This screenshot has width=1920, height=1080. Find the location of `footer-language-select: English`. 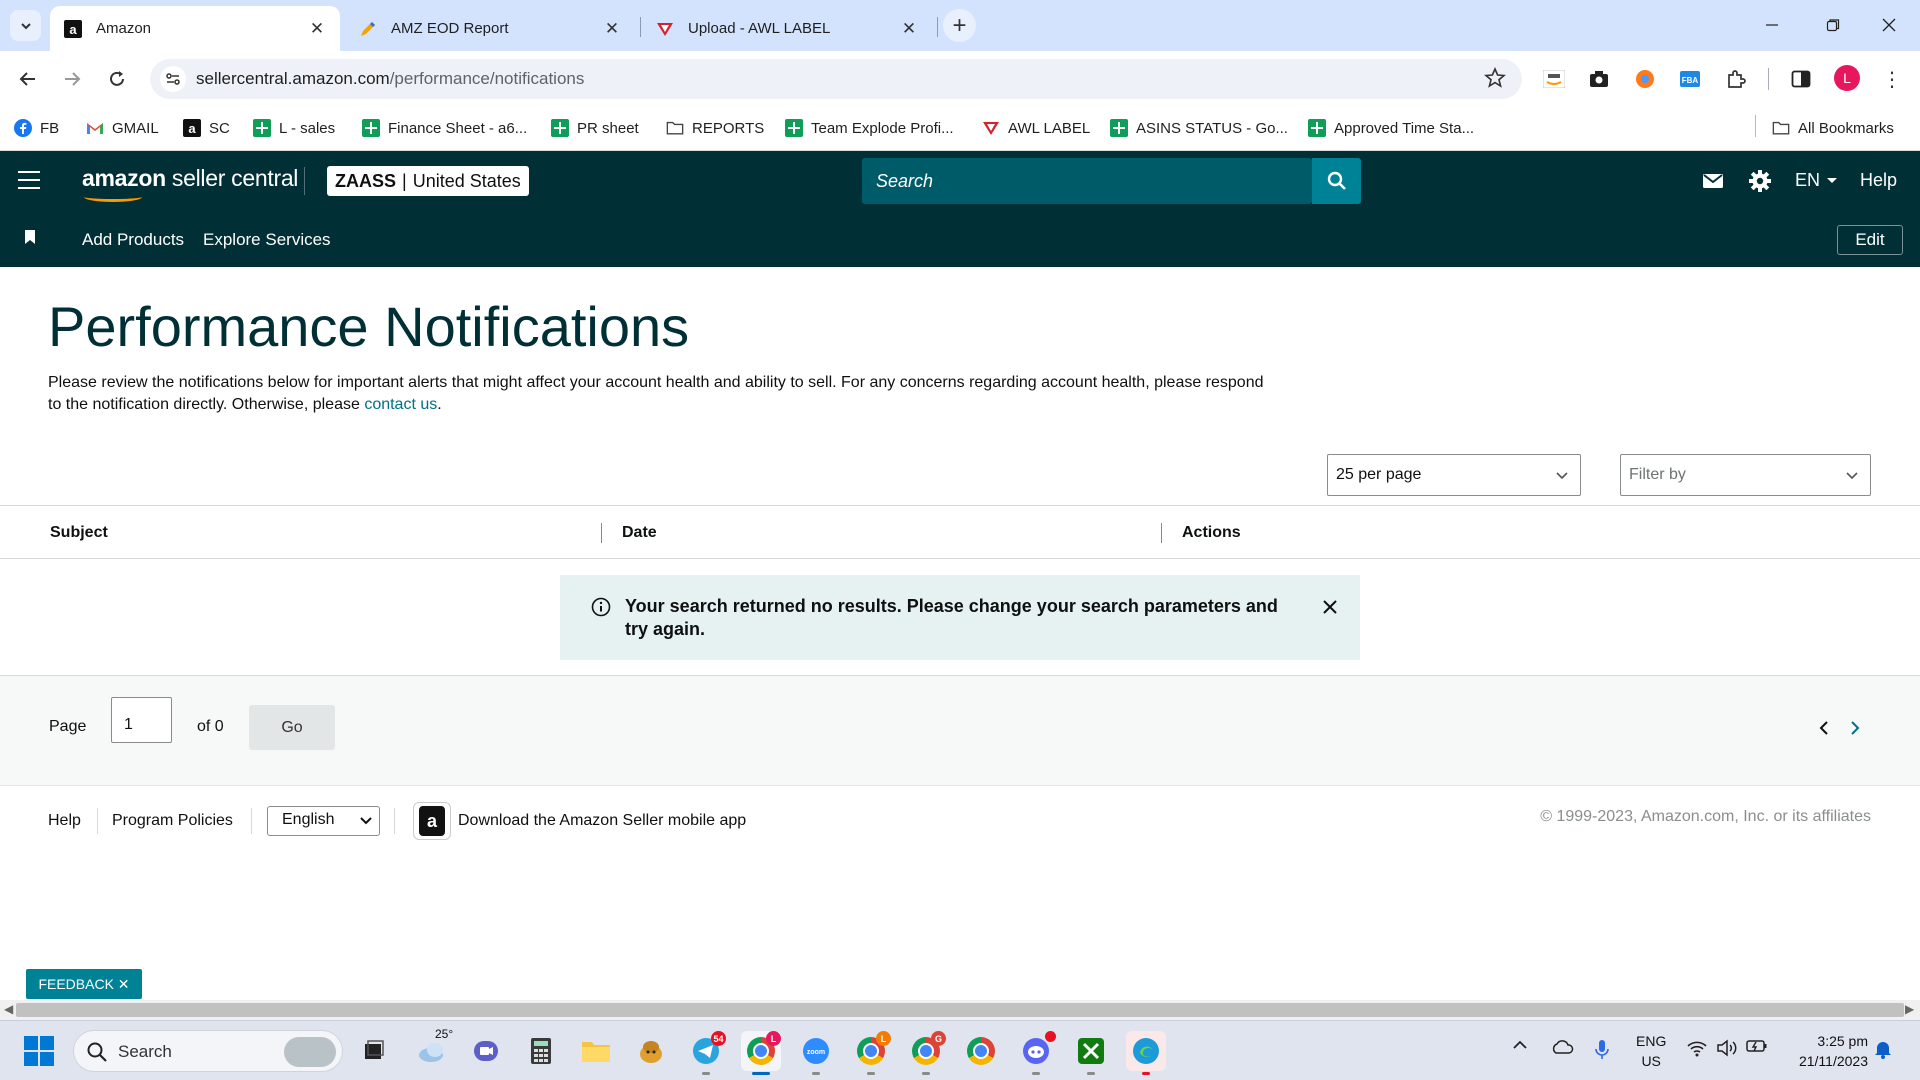

footer-language-select: English is located at coordinates (323, 821).